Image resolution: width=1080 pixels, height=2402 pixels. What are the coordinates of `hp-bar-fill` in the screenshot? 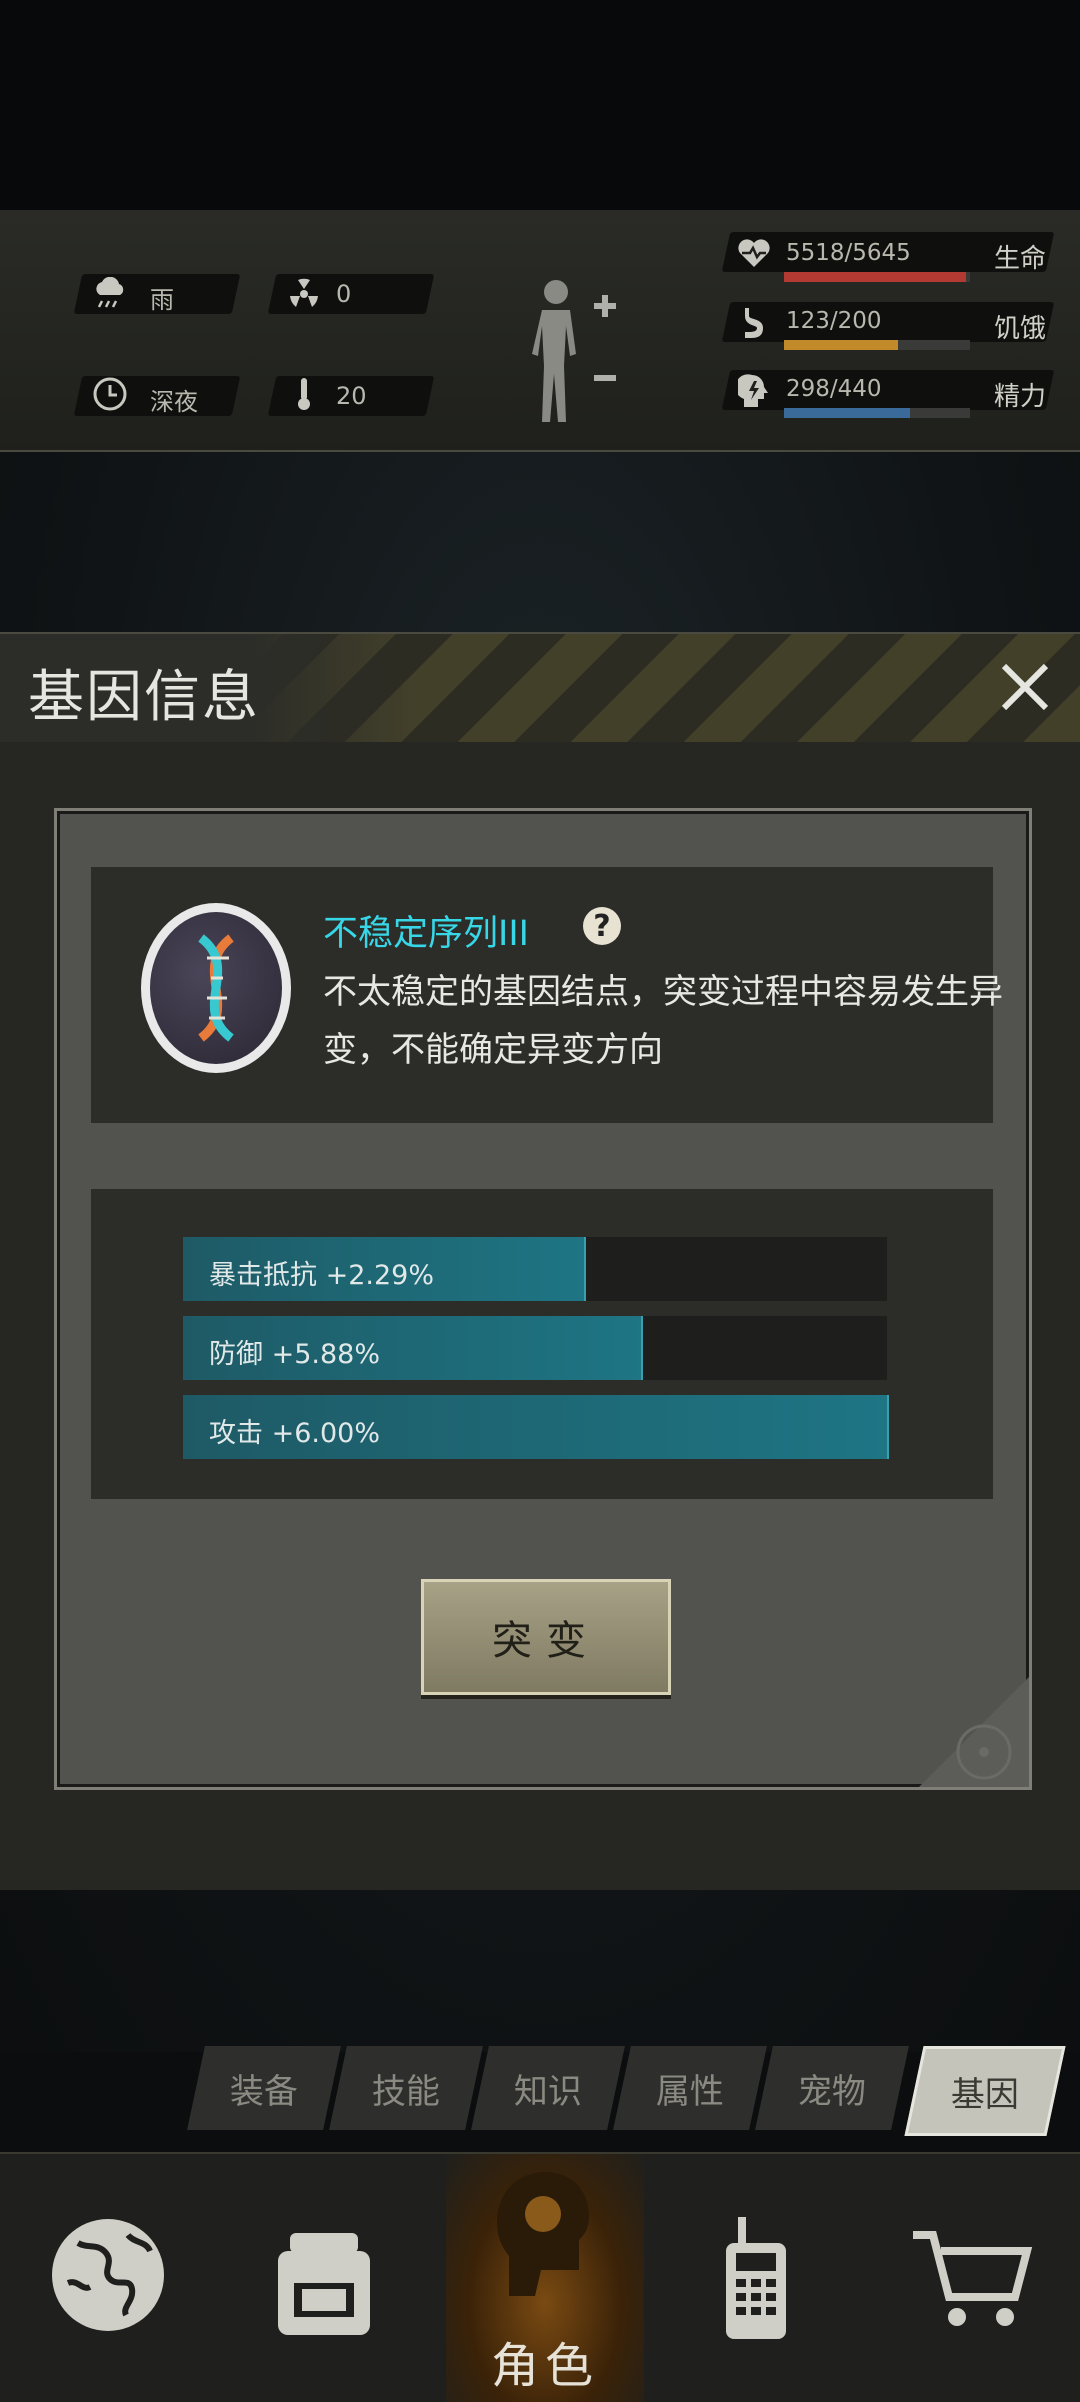 It's located at (875, 277).